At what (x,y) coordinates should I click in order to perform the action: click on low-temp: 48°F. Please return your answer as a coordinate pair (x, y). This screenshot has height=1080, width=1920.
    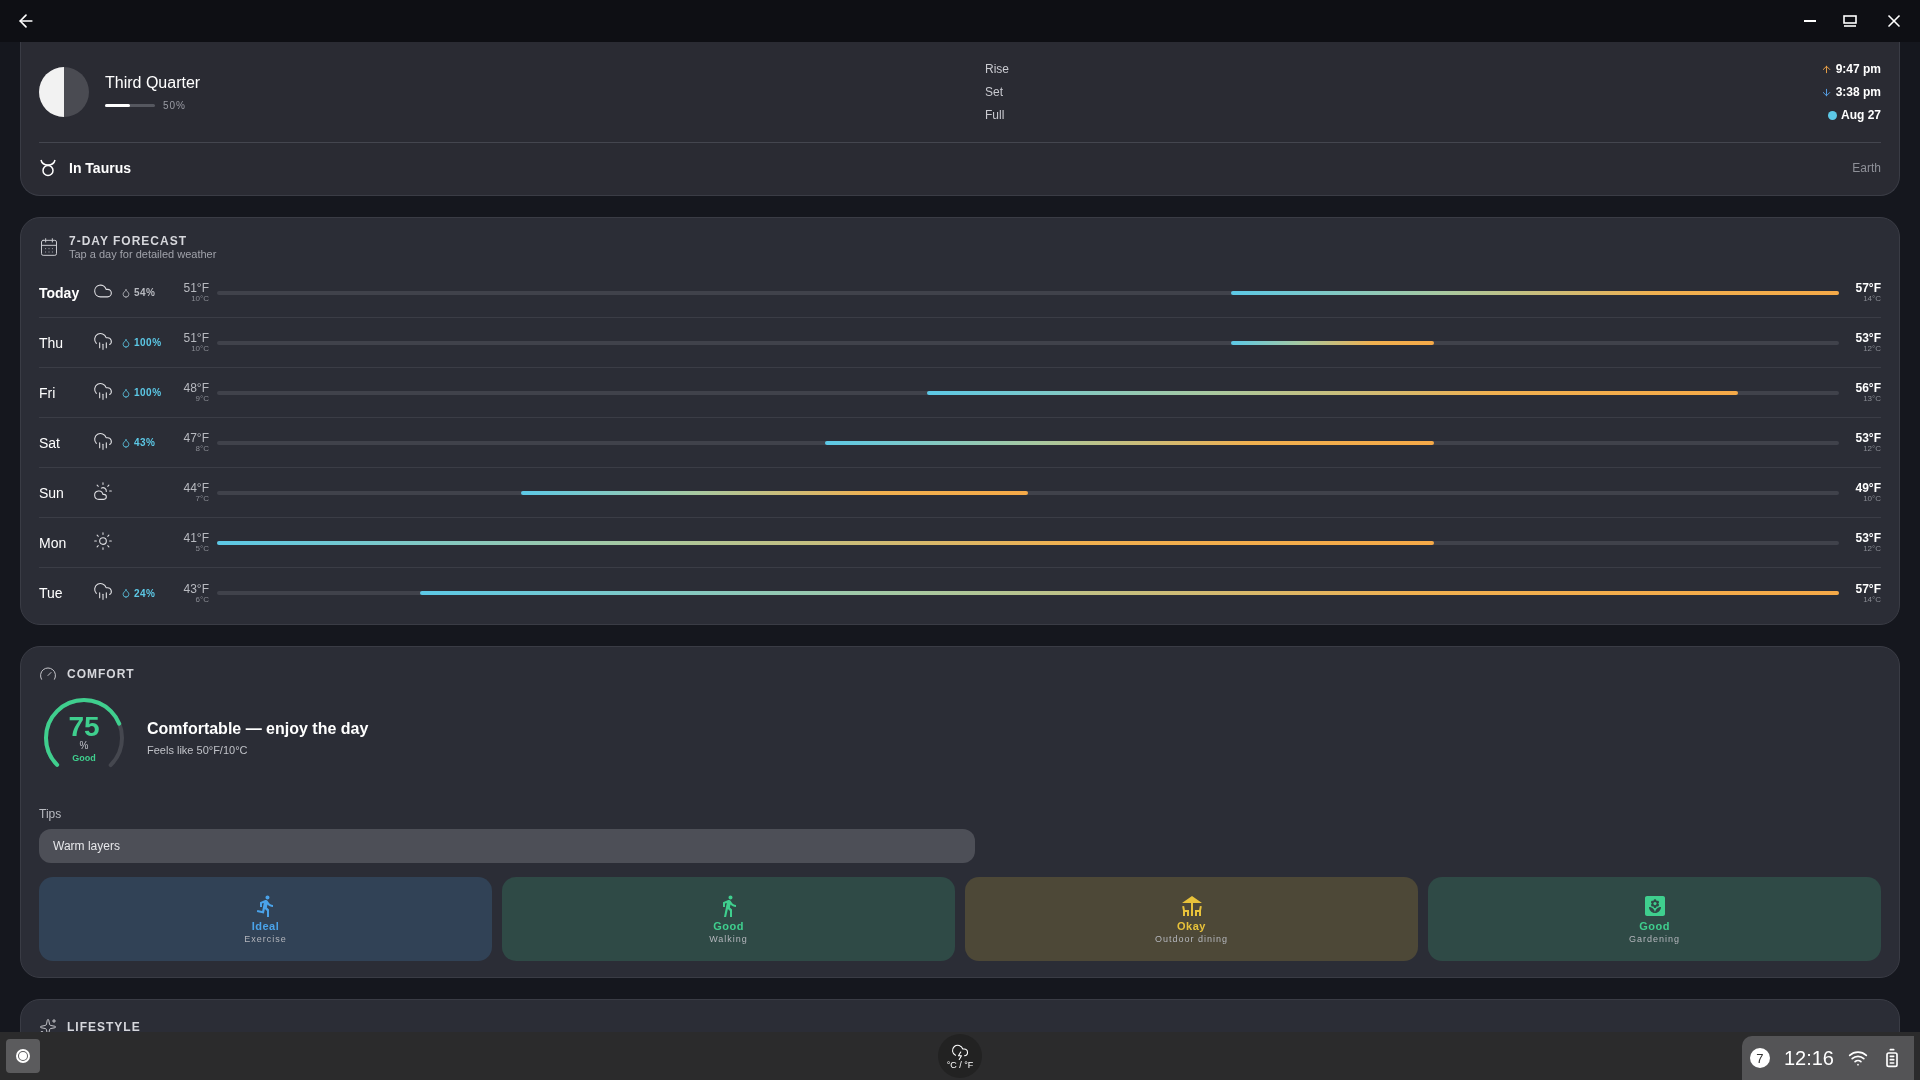
    Looking at the image, I should click on (196, 388).